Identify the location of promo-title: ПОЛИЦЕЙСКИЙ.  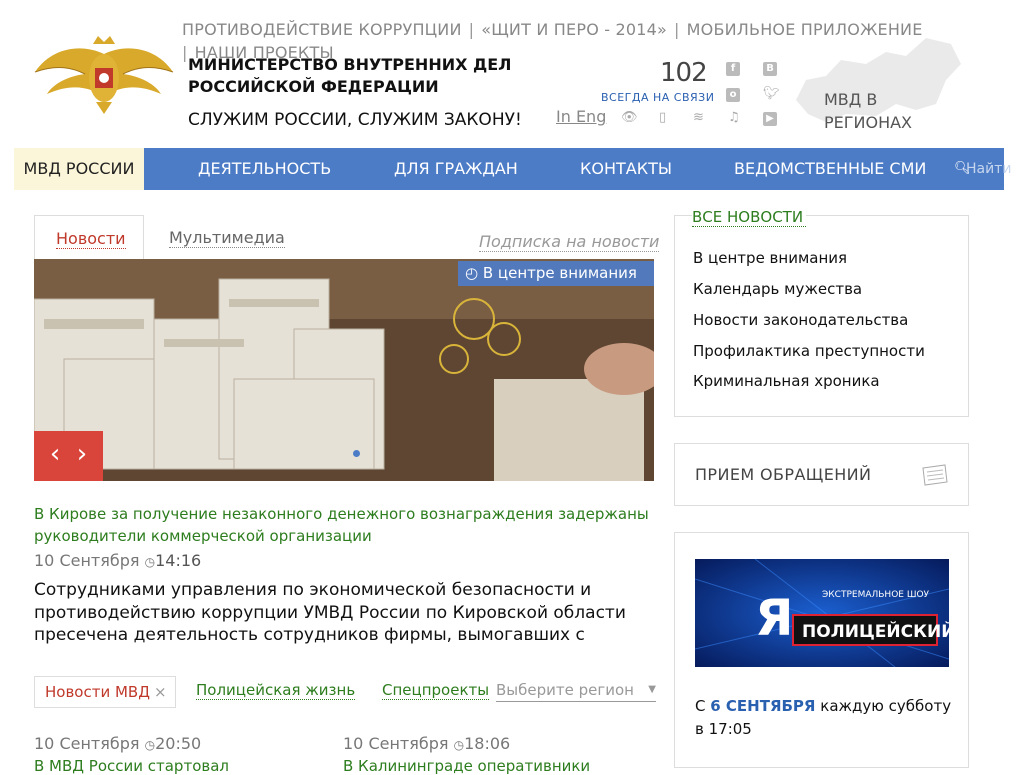
(875, 631).